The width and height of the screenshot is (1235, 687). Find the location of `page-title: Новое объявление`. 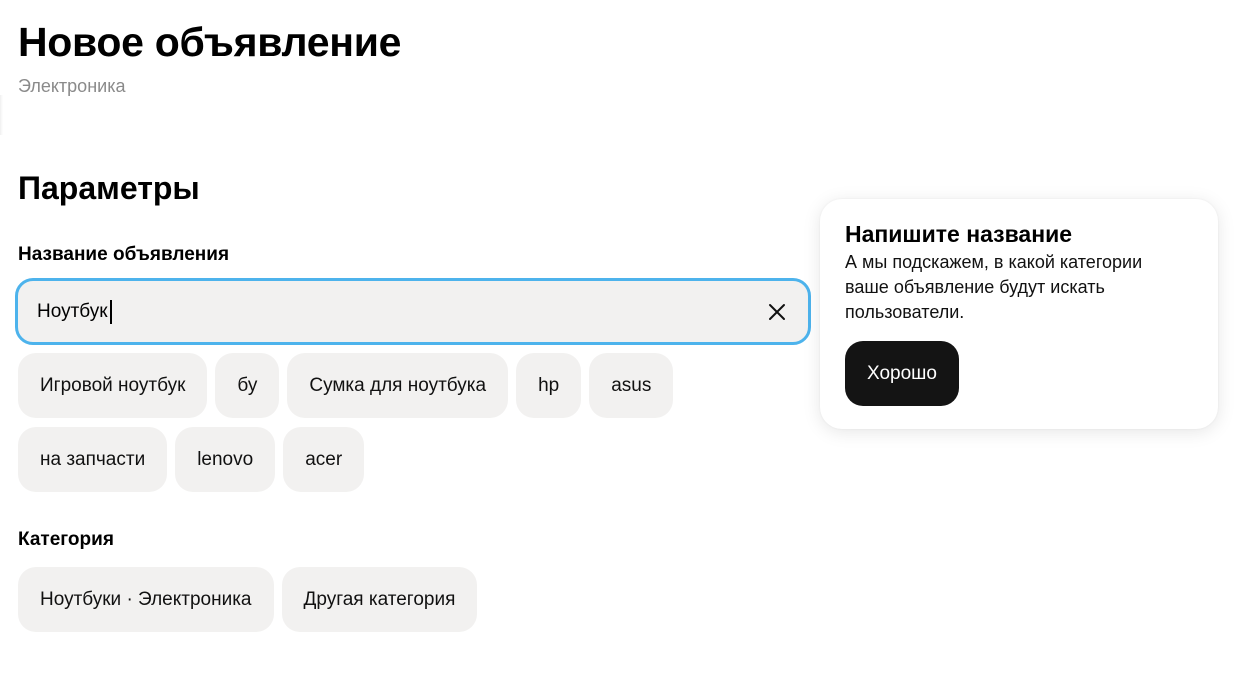

page-title: Новое объявление is located at coordinates (210, 42).